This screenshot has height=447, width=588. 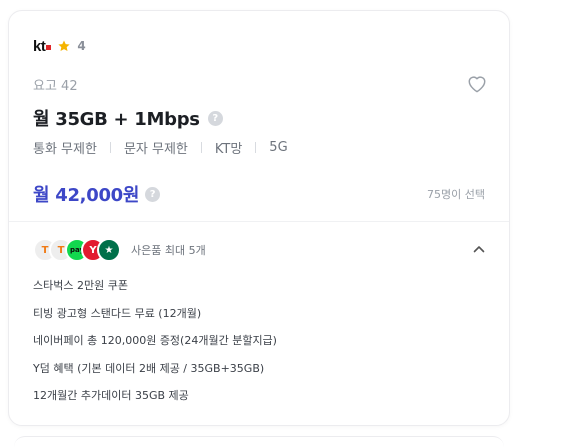 I want to click on rating-value: 4, so click(x=81, y=46).